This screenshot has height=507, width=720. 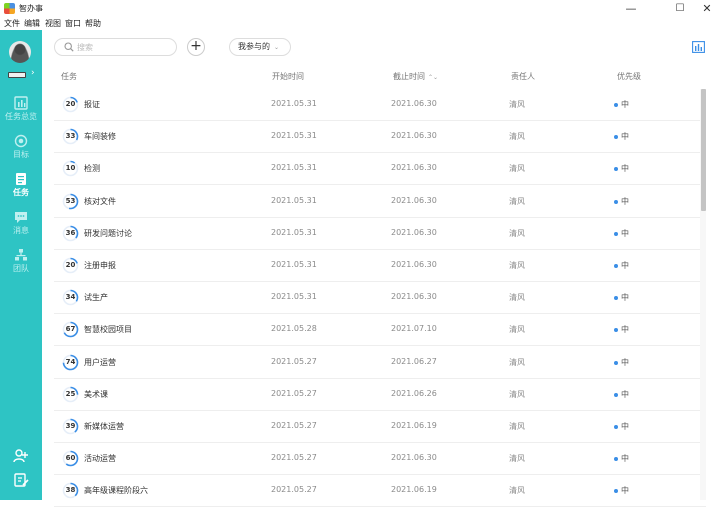 What do you see at coordinates (70, 458) in the screenshot?
I see `progress-value: 60` at bounding box center [70, 458].